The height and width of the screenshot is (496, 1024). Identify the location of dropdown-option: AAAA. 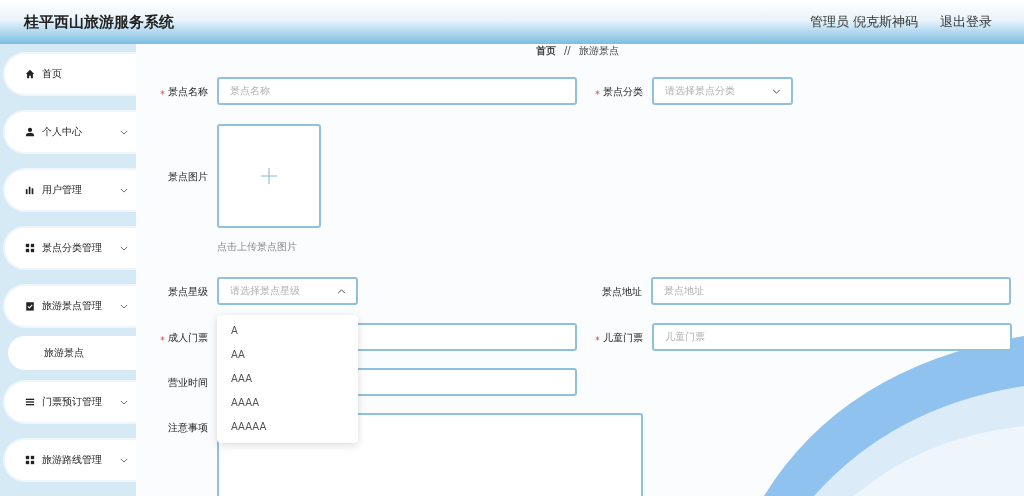
(287, 403).